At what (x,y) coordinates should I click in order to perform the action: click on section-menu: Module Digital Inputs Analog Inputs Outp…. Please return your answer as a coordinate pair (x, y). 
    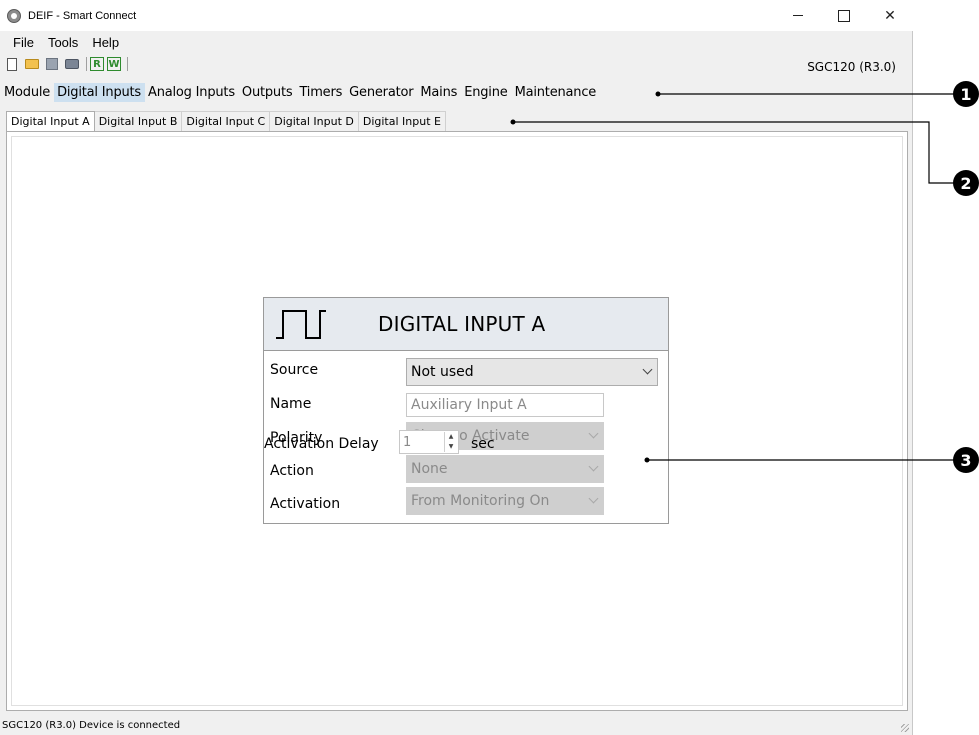
    Looking at the image, I should click on (456, 92).